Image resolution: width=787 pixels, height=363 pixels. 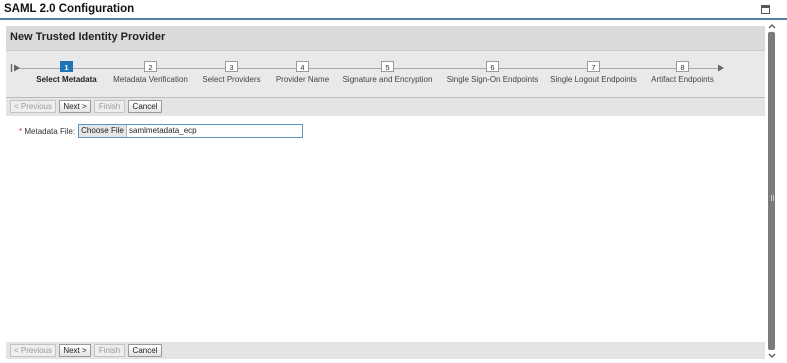 I want to click on roadmap-start-icon, so click(x=16, y=68).